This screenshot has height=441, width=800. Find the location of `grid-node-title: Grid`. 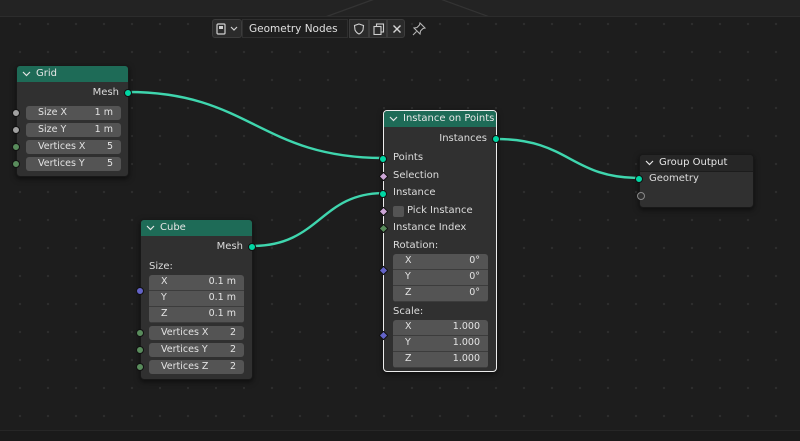

grid-node-title: Grid is located at coordinates (46, 73).